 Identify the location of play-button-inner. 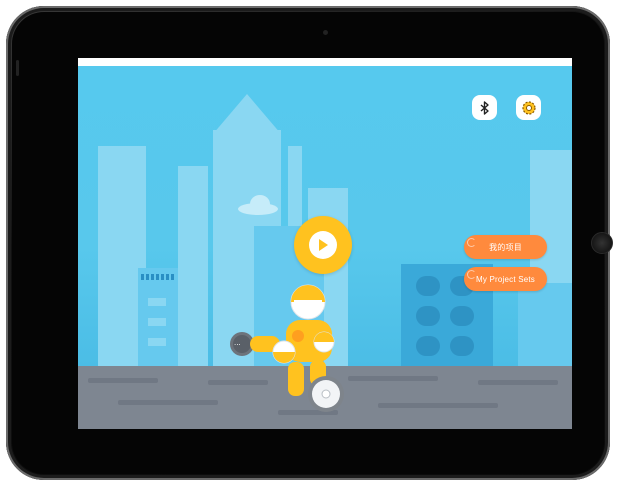
(323, 245).